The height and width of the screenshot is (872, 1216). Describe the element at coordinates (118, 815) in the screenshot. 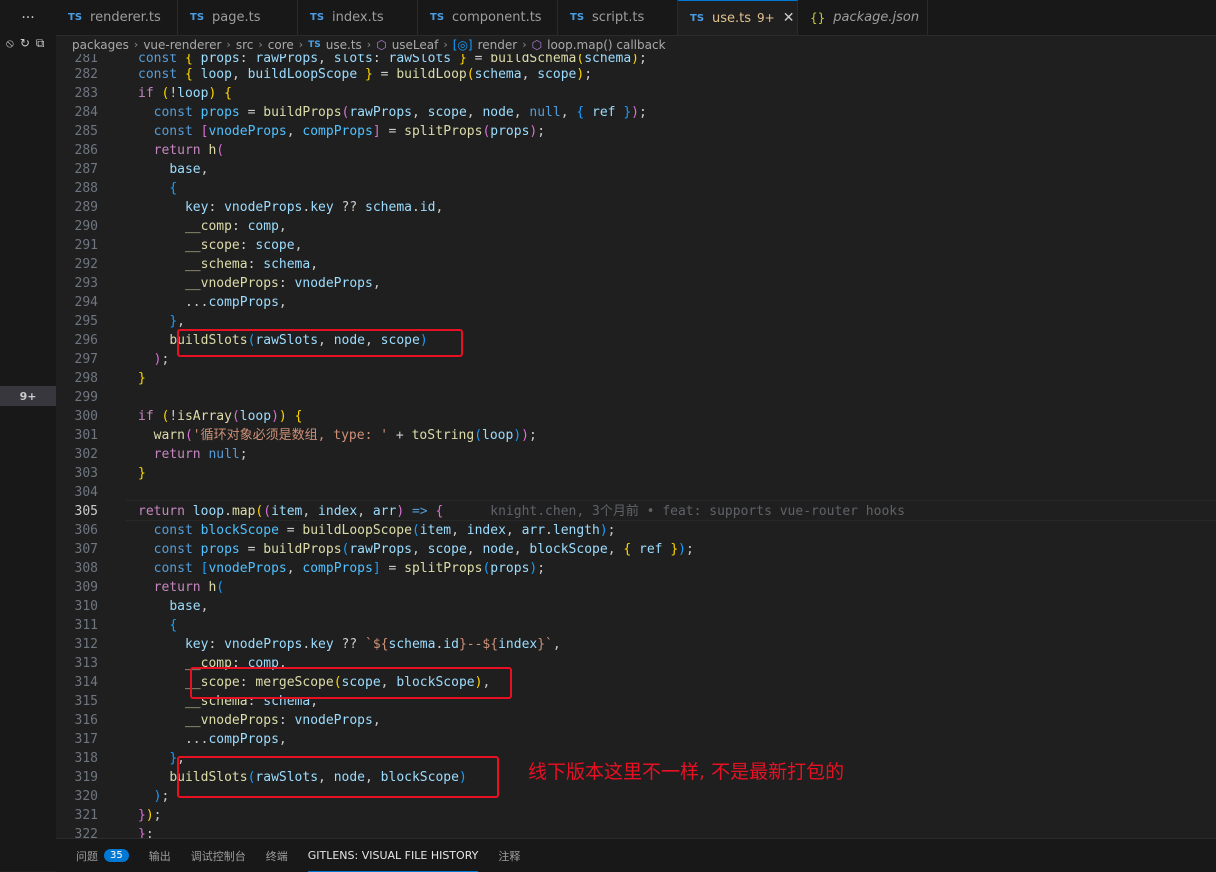

I see `code-line: 321});` at that location.